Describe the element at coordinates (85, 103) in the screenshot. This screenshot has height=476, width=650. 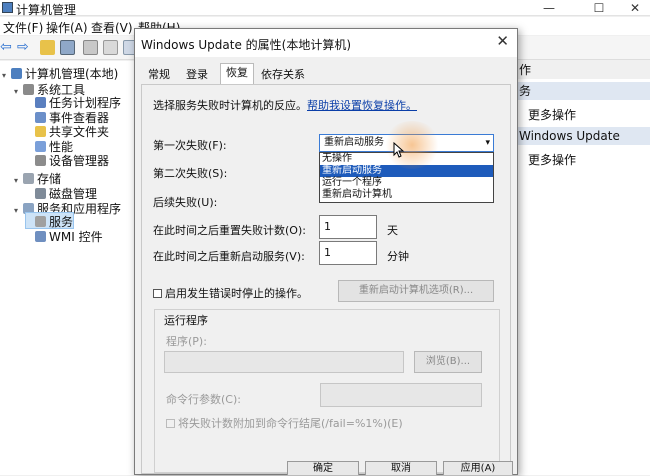
I see `tree-item-label: 任务计划程序` at that location.